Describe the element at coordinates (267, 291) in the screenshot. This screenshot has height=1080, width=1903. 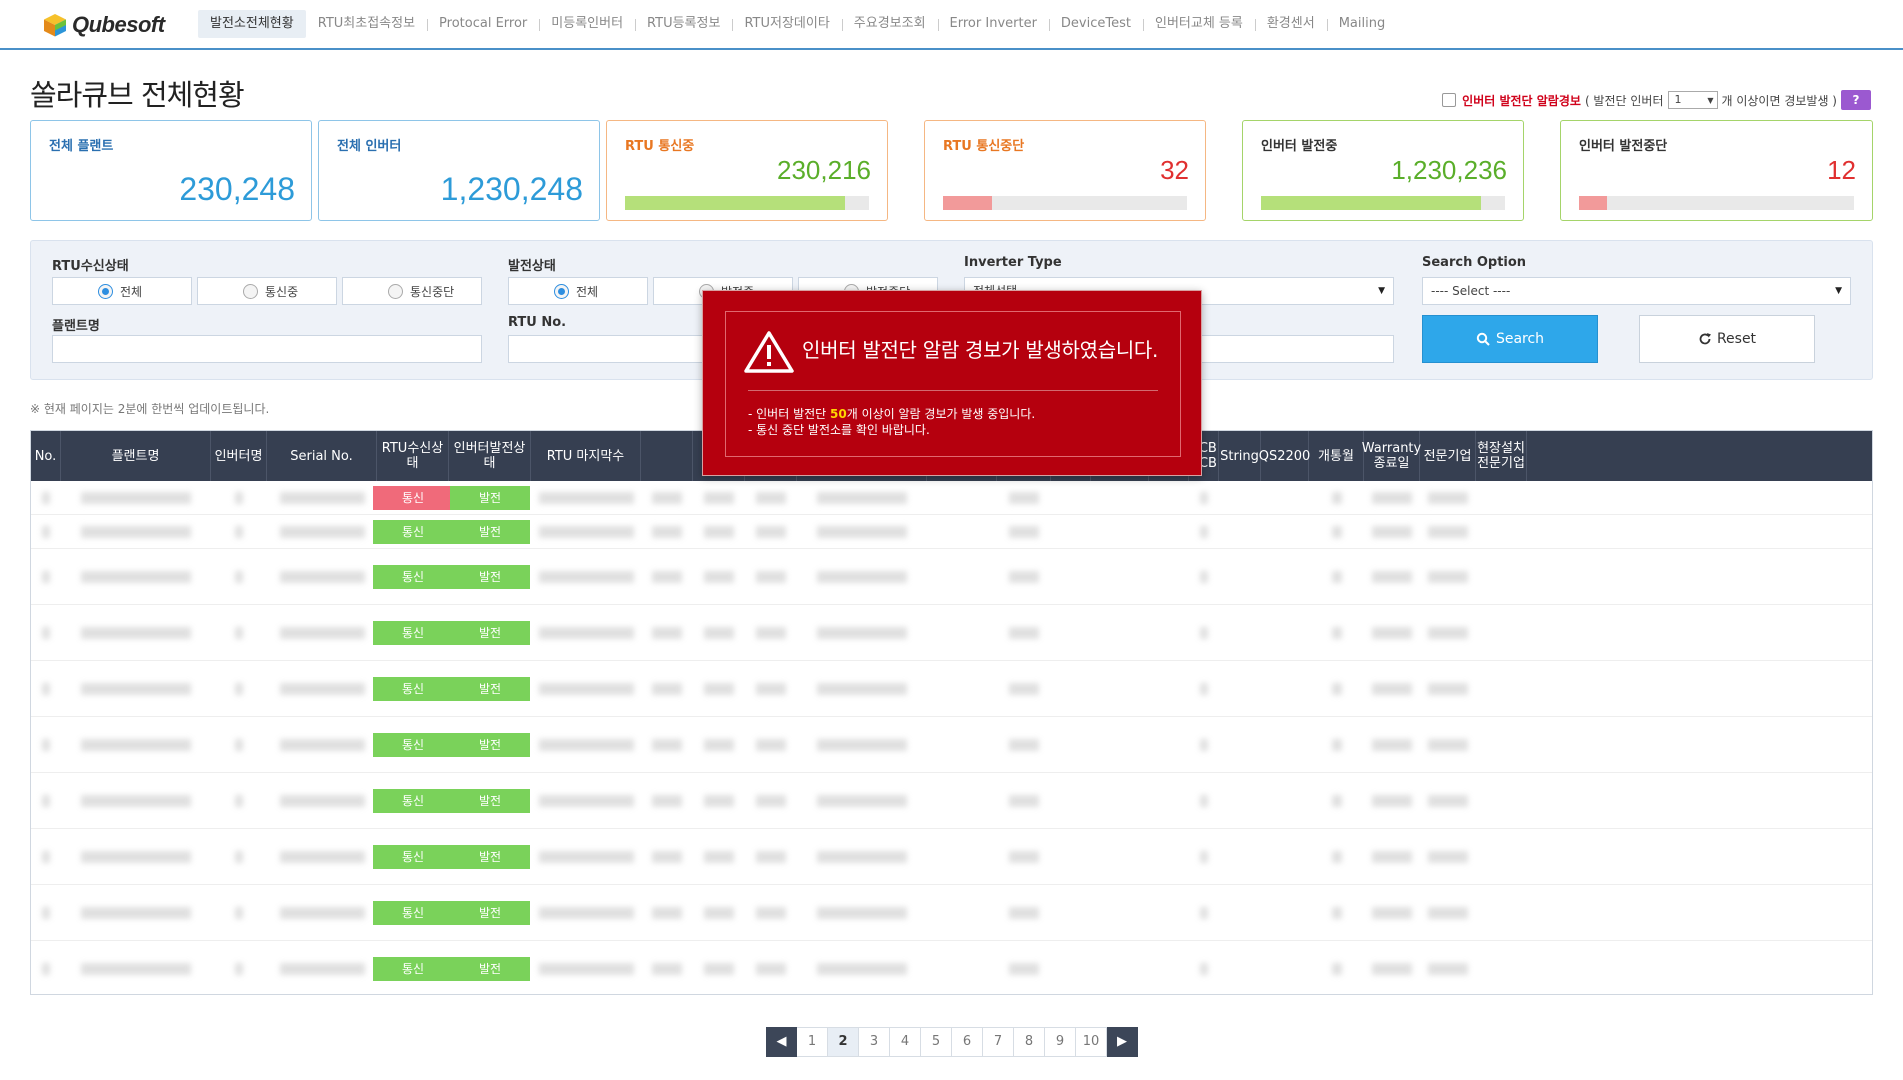
I see `radio-rtu-online: 통신중` at that location.